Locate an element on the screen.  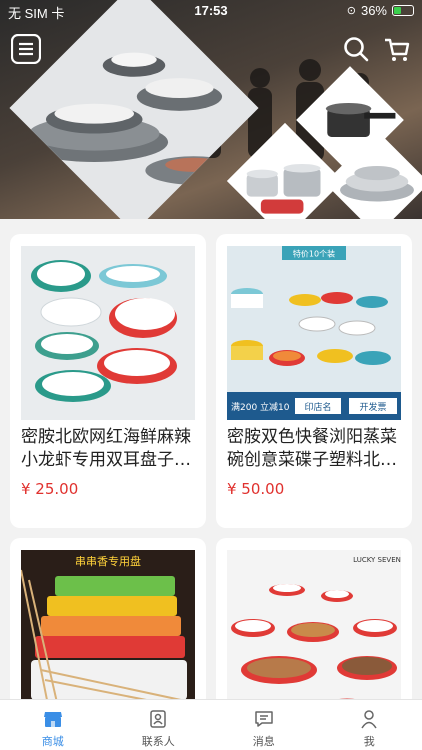
promo-top-label: 特价10个装 is located at coordinates (314, 254).